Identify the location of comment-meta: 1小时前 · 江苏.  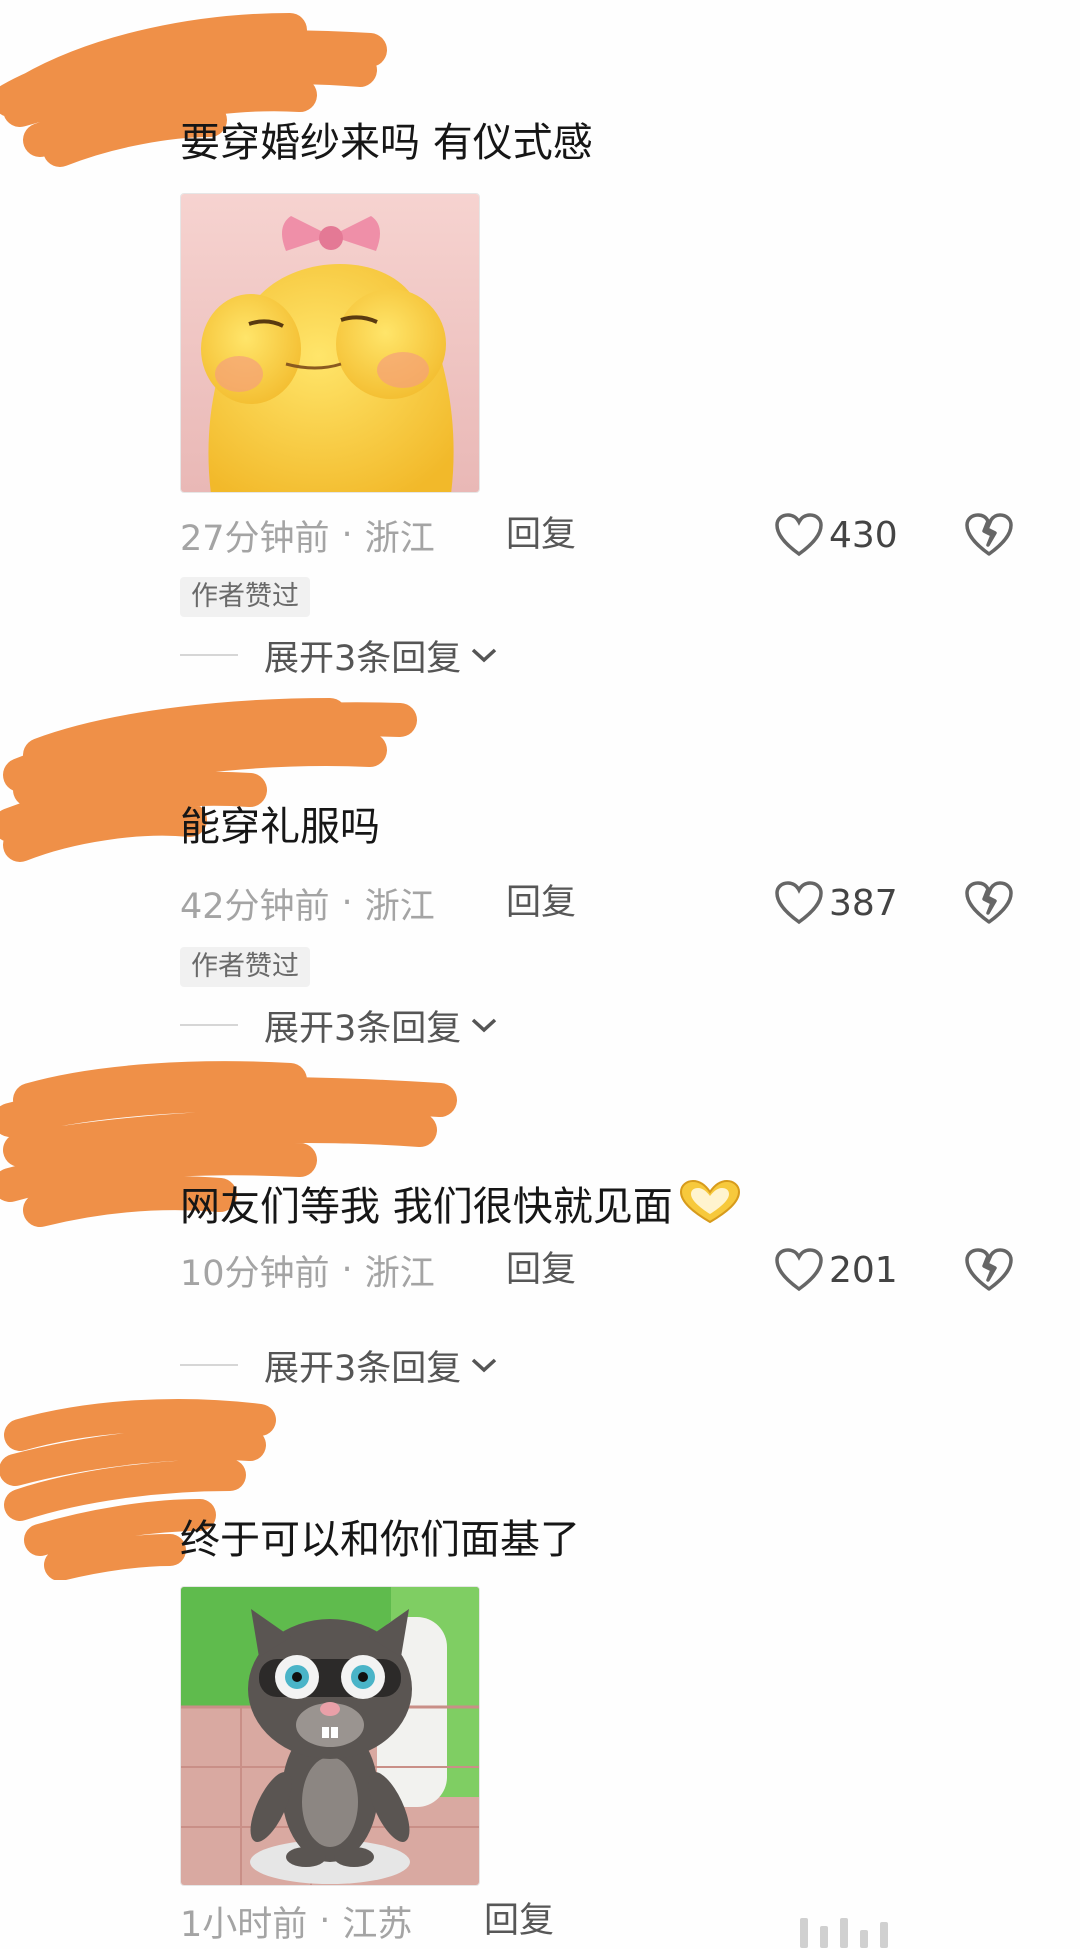
(296, 1921).